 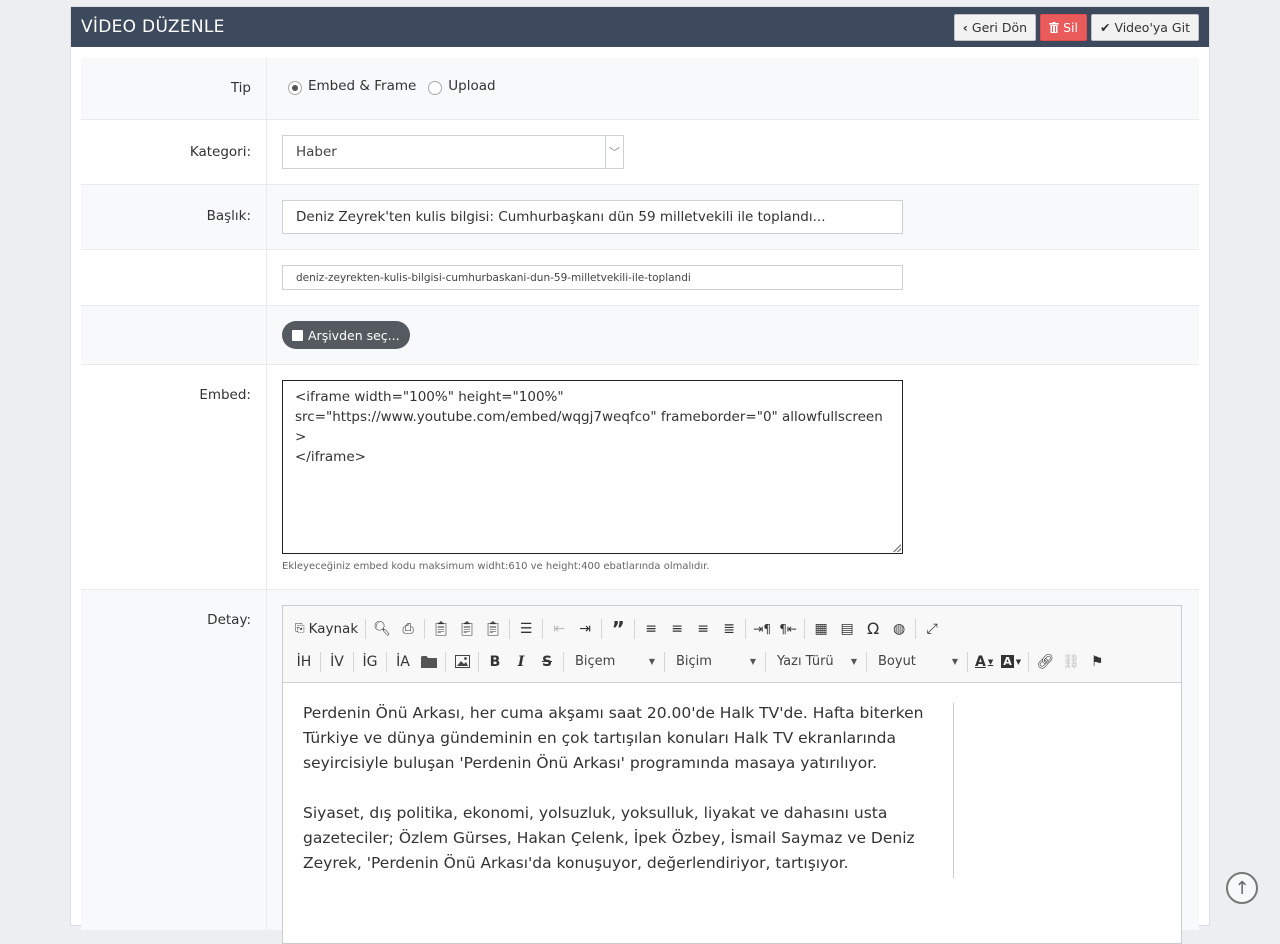 What do you see at coordinates (585, 629) in the screenshot?
I see `indent-icon: ⇥` at bounding box center [585, 629].